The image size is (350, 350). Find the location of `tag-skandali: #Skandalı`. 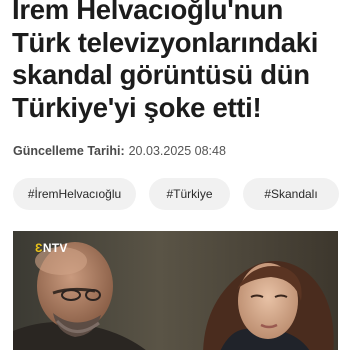

tag-skandali: #Skandalı is located at coordinates (291, 194).